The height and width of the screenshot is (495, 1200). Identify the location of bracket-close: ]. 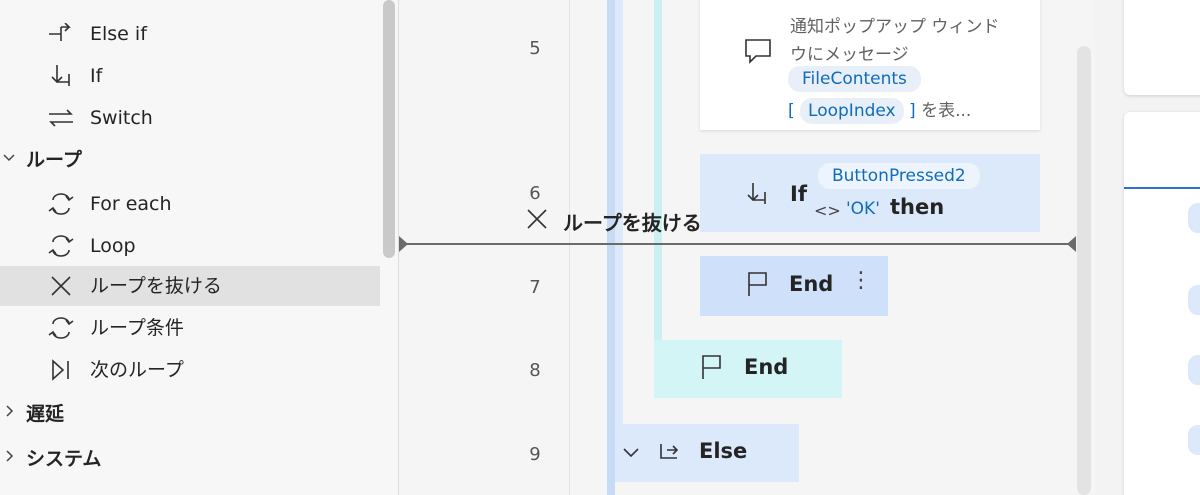
(912, 111).